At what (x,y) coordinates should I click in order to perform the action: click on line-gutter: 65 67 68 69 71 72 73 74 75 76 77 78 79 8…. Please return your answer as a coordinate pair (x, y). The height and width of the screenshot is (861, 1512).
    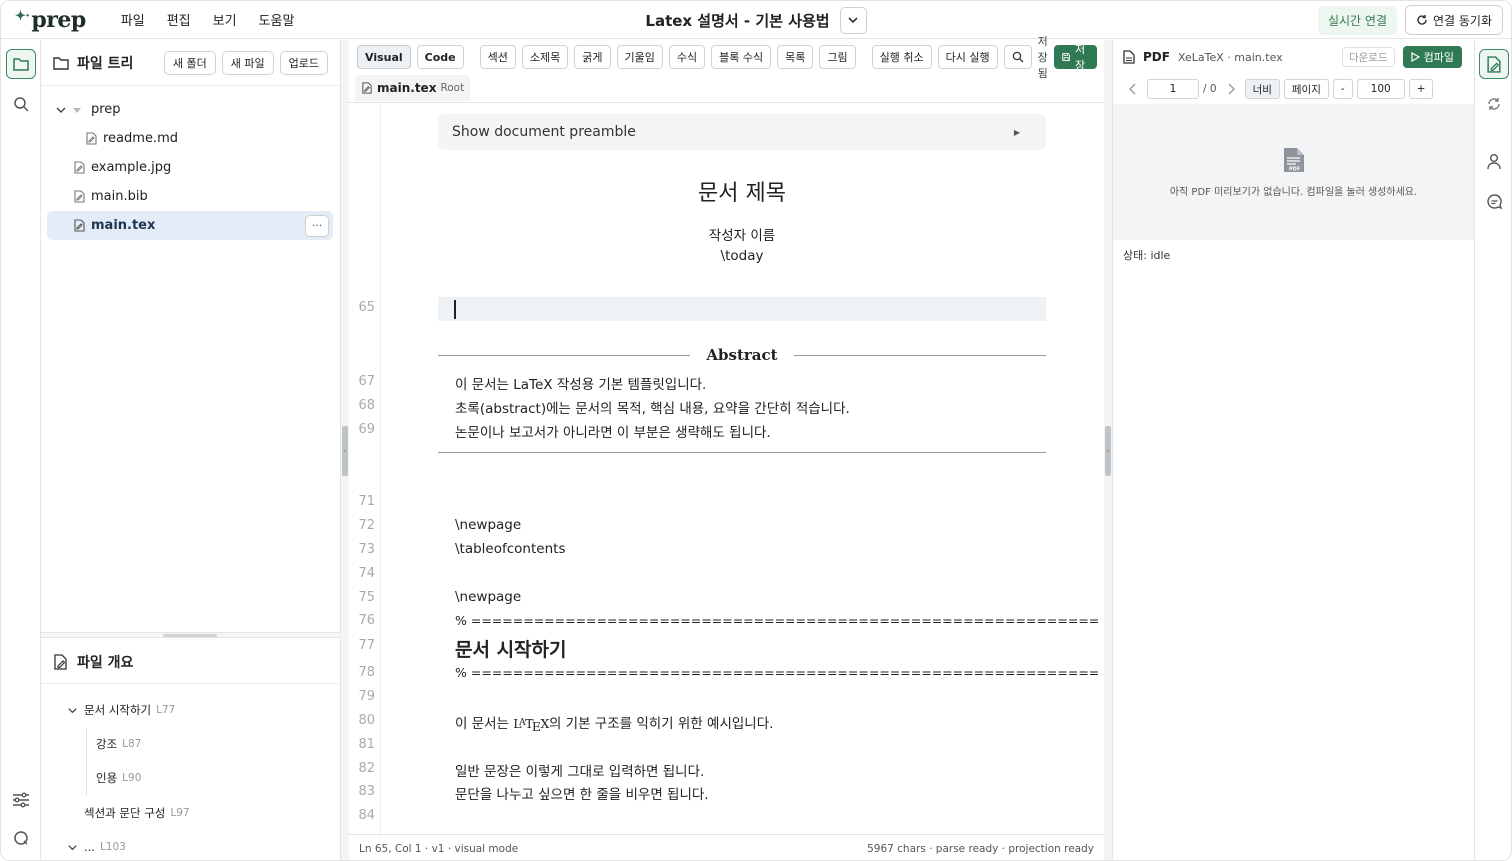
    Looking at the image, I should click on (365, 468).